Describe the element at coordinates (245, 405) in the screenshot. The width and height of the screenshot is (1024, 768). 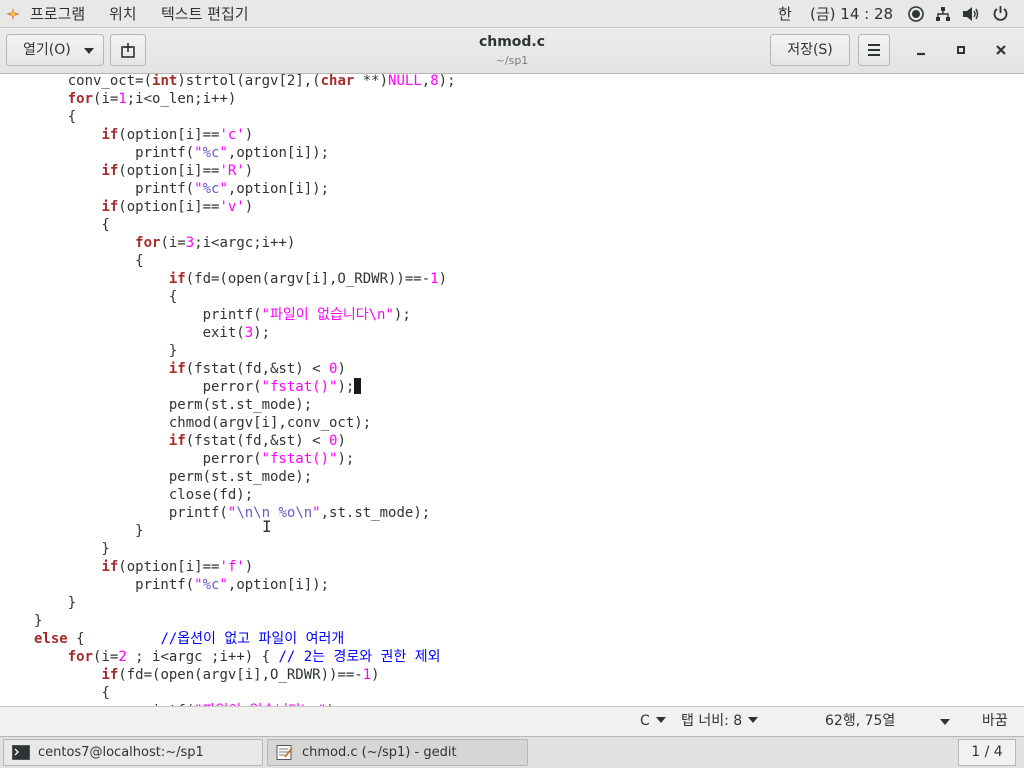
I see `code-line: perm(st.st_mode);` at that location.